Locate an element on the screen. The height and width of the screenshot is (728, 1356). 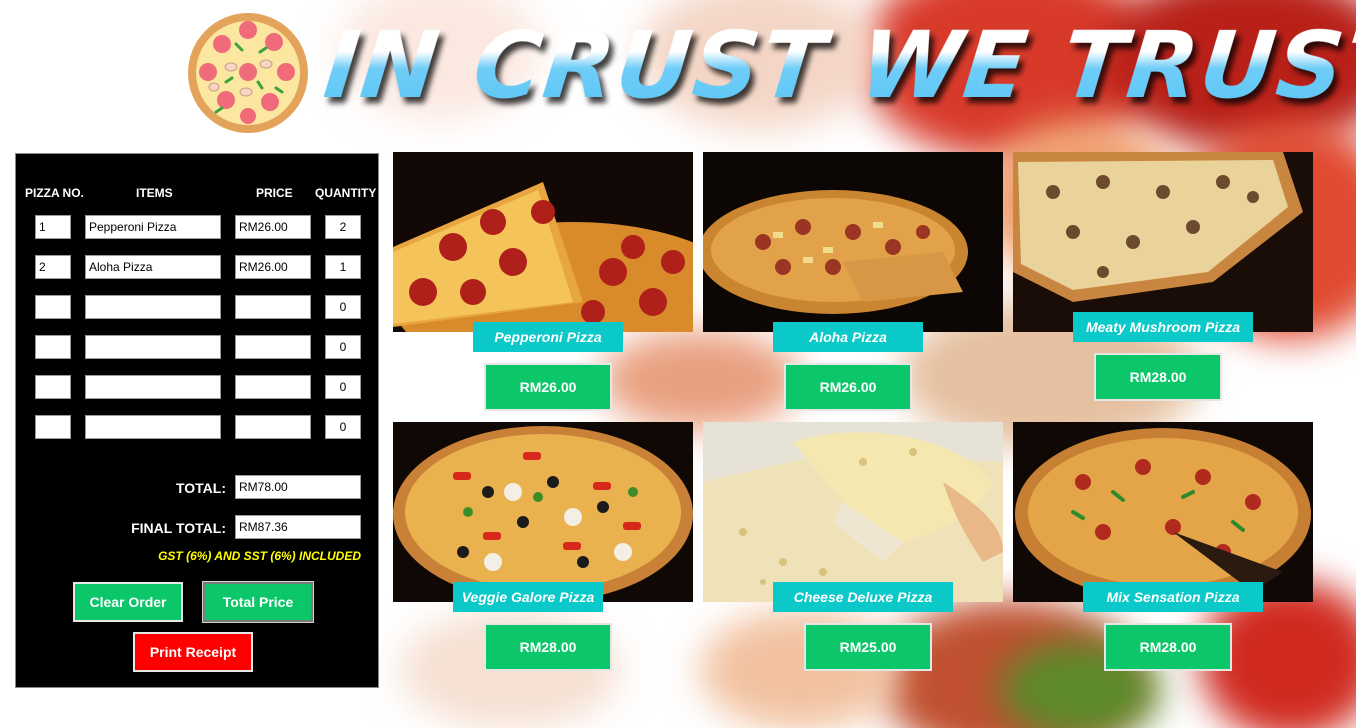
pizza-logo-icon is located at coordinates (248, 73).